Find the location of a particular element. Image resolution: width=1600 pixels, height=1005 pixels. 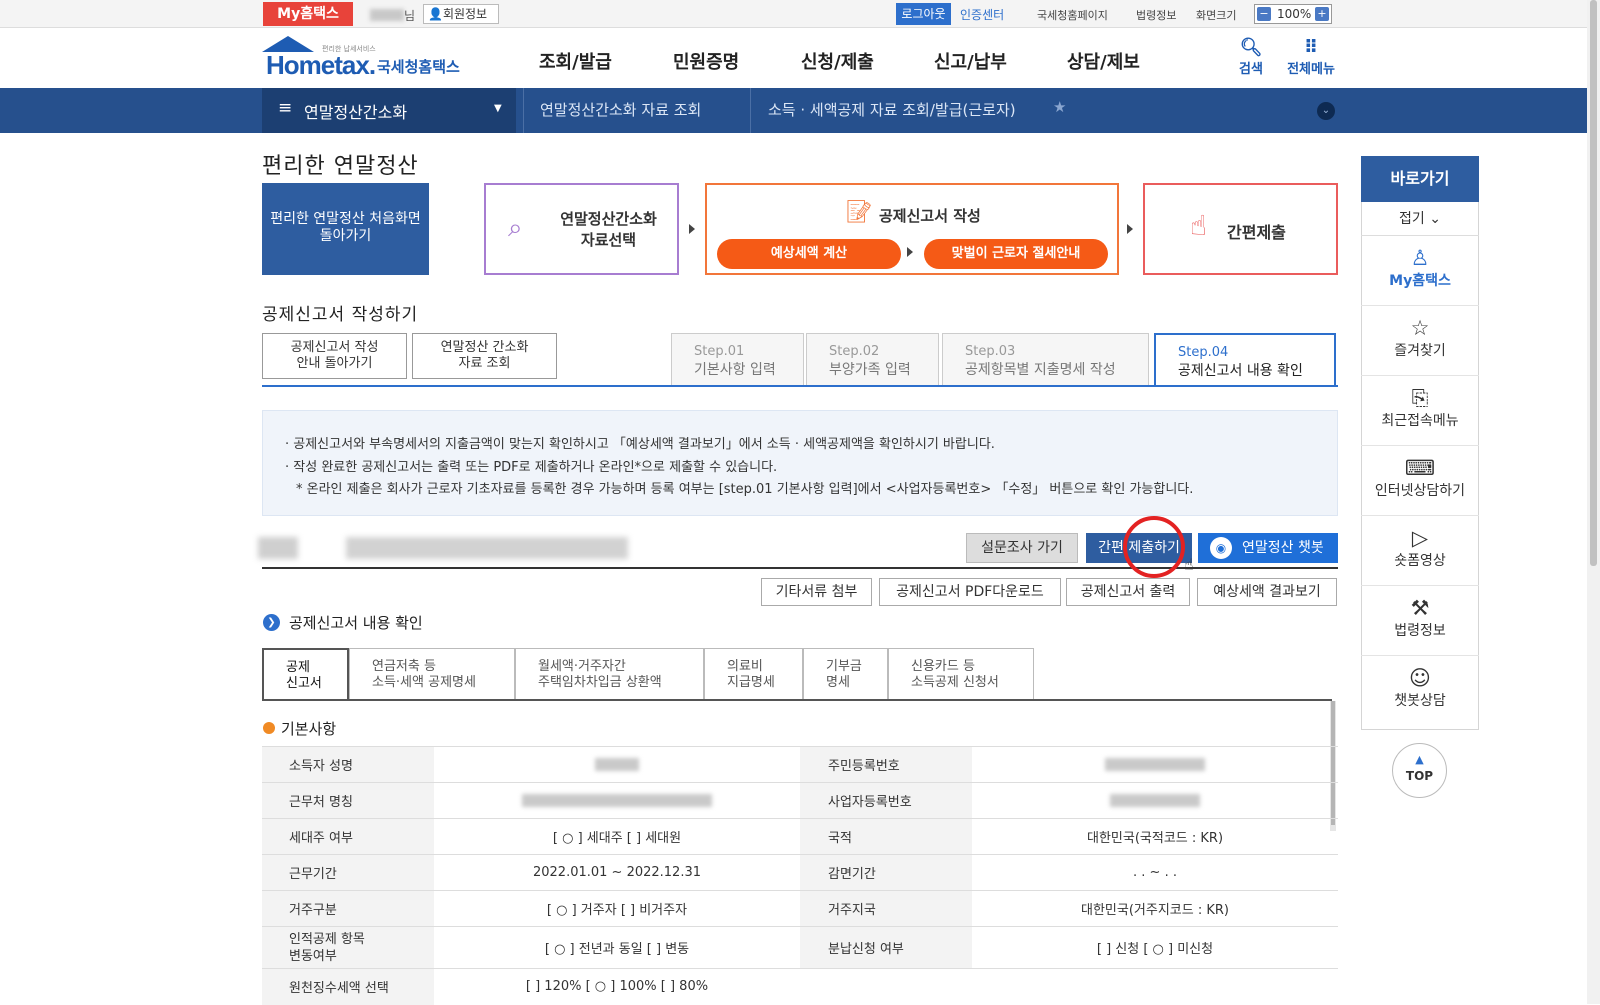

all-menu-button: ⠿ 전체메뉴 is located at coordinates (1311, 57).